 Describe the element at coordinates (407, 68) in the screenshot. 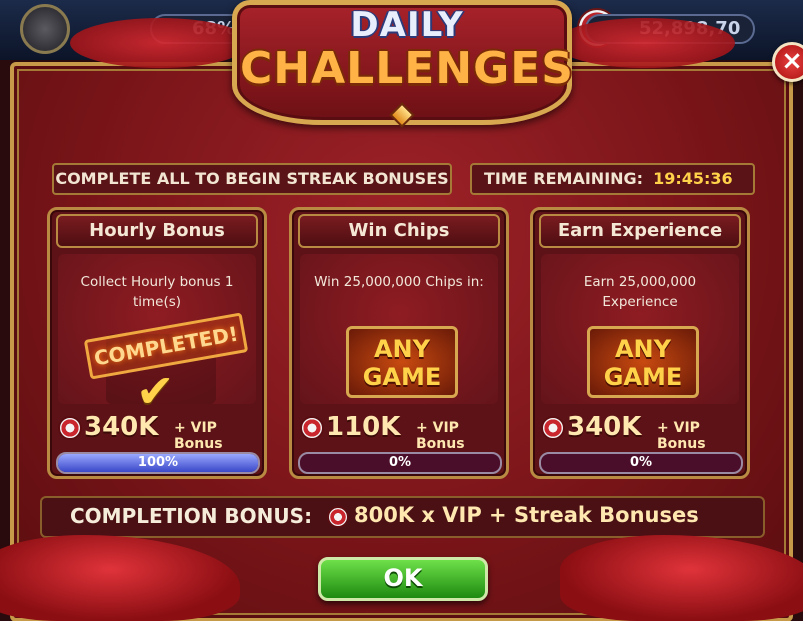

I see `title-challenges: CHALLENGES` at that location.